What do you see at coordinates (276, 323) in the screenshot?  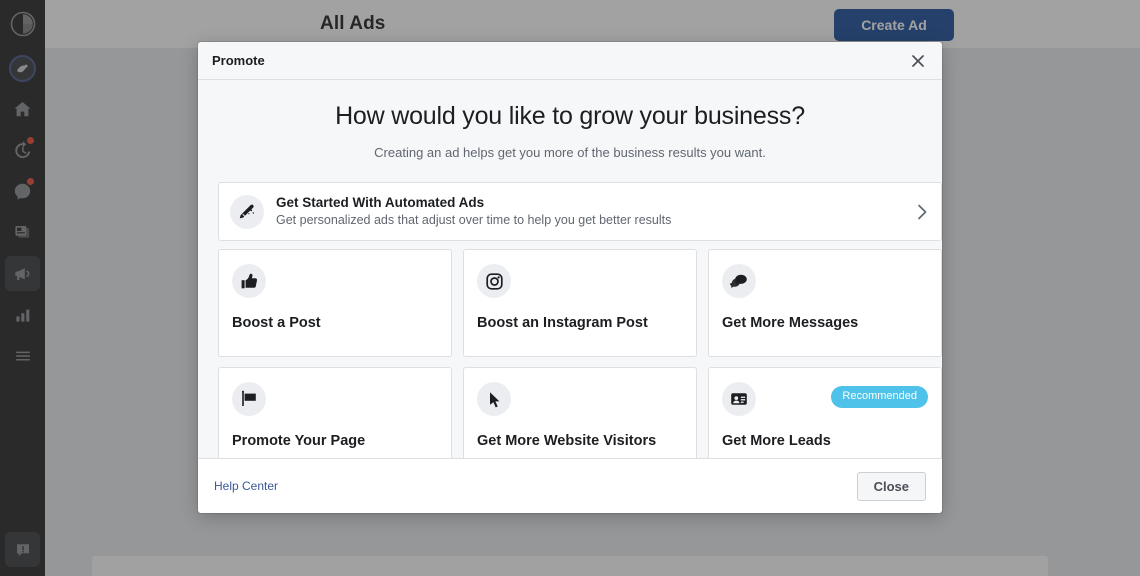 I see `option-card-label: Boost a Post` at bounding box center [276, 323].